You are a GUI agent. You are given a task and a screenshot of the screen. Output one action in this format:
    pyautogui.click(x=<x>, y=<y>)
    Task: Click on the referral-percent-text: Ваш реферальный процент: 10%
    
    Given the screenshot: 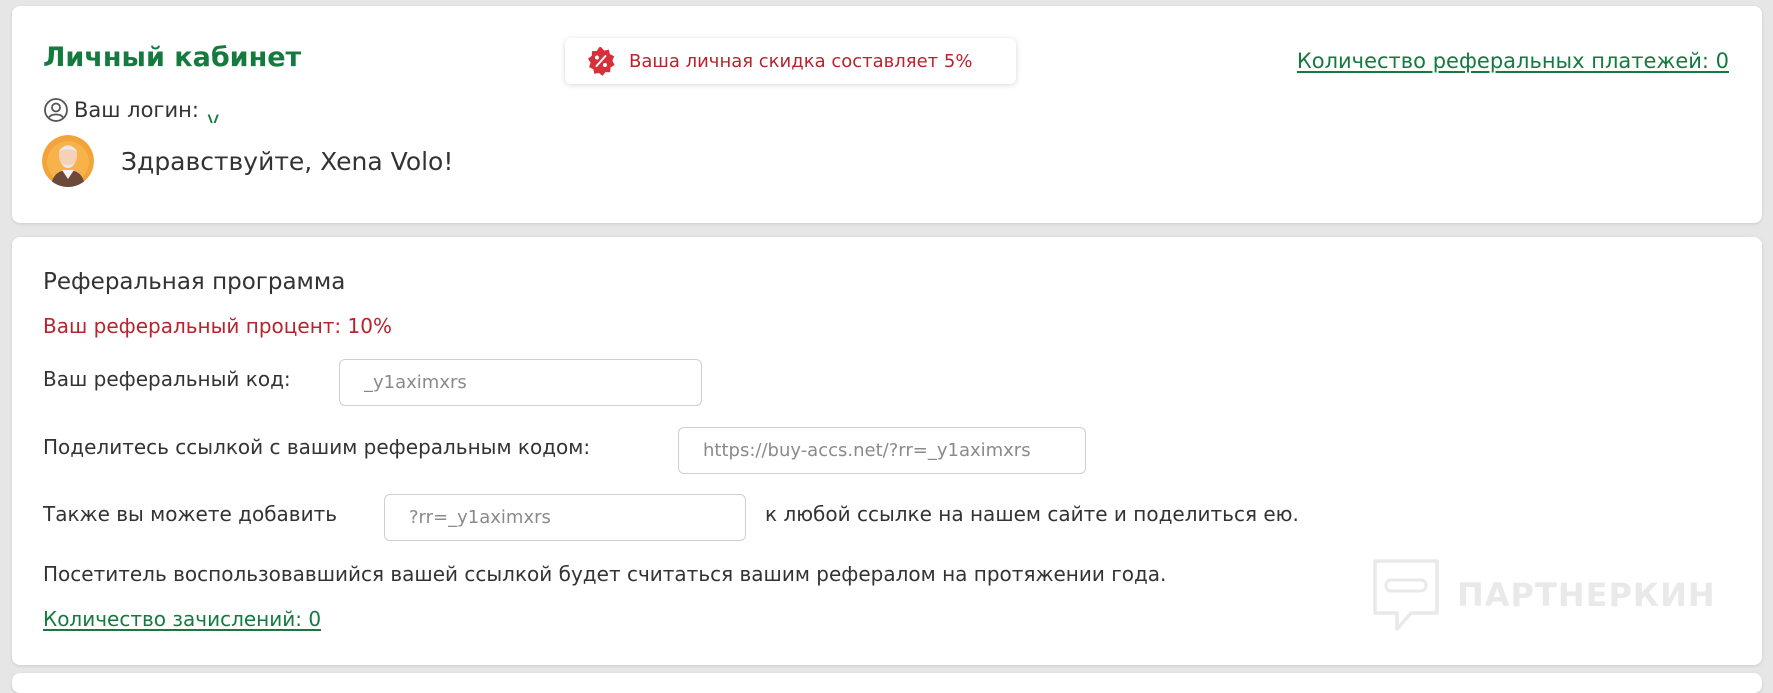 What is the action you would take?
    pyautogui.click(x=217, y=326)
    